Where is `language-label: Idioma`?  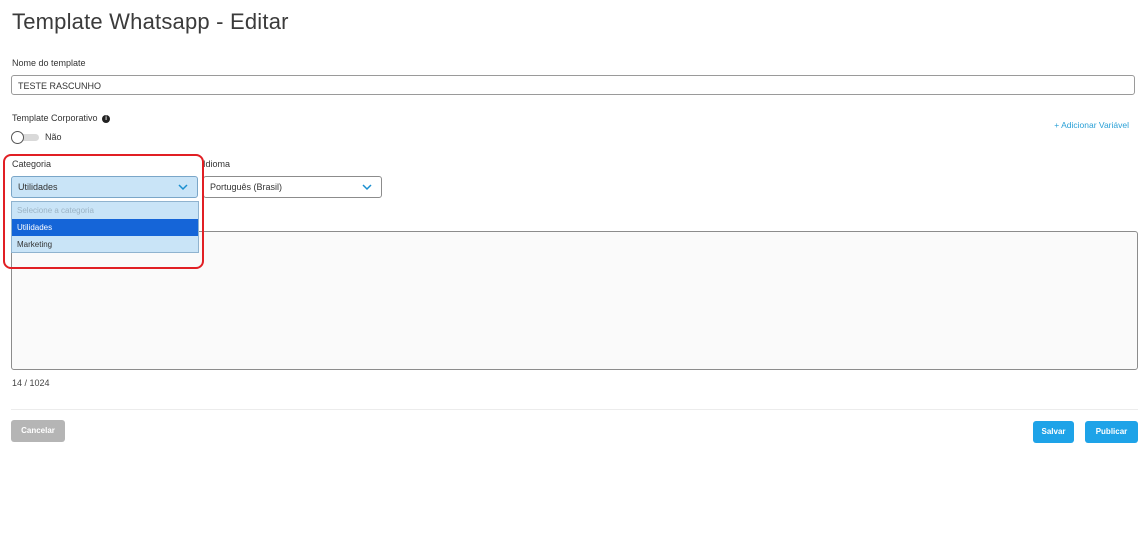
language-label: Idioma is located at coordinates (217, 164).